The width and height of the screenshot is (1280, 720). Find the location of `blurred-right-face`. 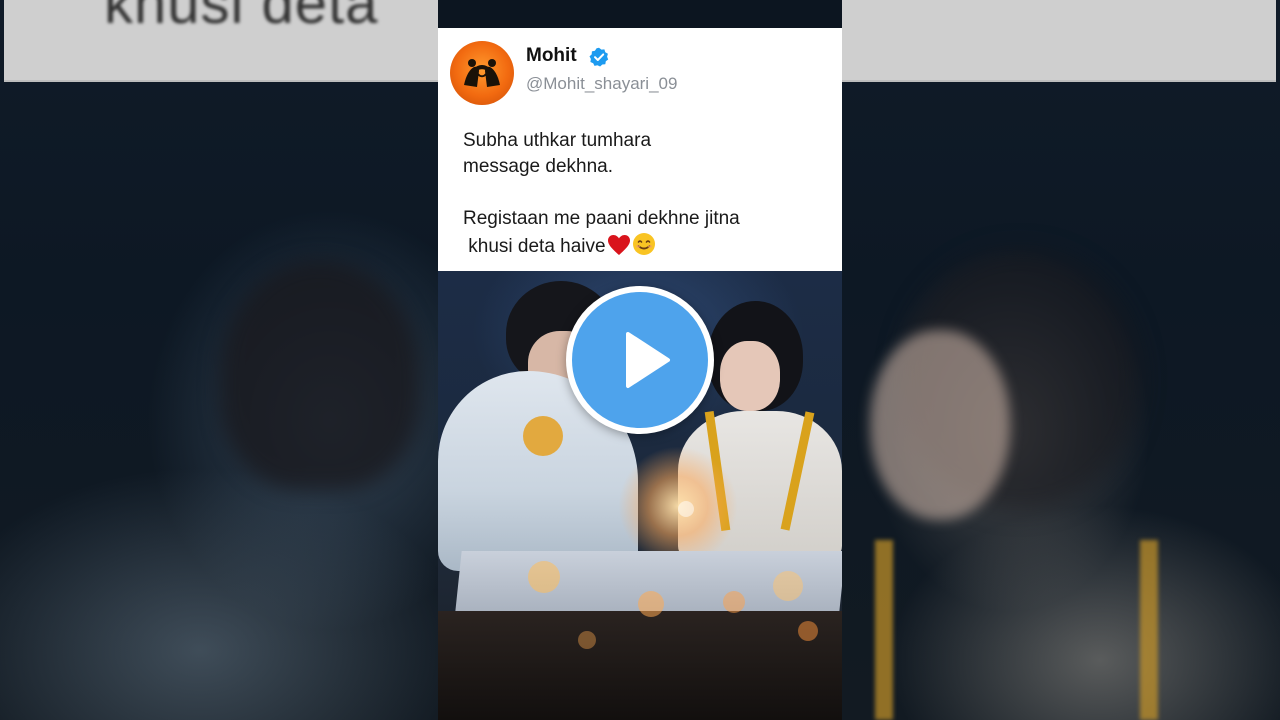

blurred-right-face is located at coordinates (940, 425).